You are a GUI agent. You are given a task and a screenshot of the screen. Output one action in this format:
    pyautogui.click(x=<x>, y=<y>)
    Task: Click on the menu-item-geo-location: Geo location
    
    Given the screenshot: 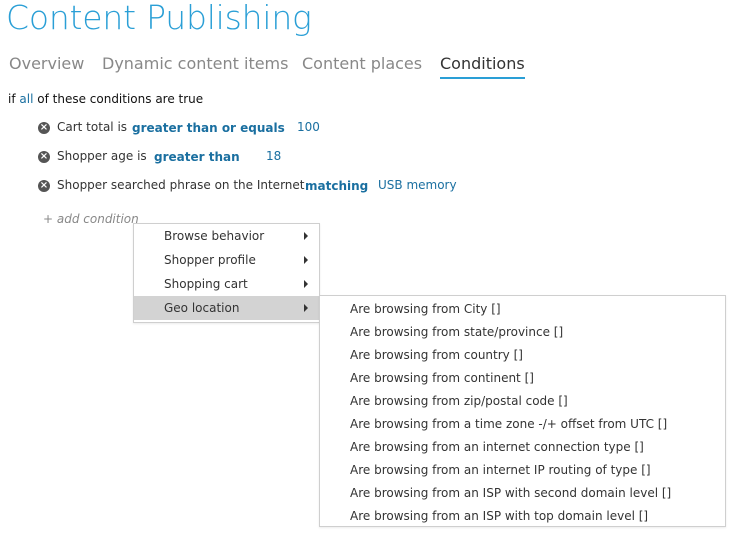 What is the action you would take?
    pyautogui.click(x=226, y=308)
    